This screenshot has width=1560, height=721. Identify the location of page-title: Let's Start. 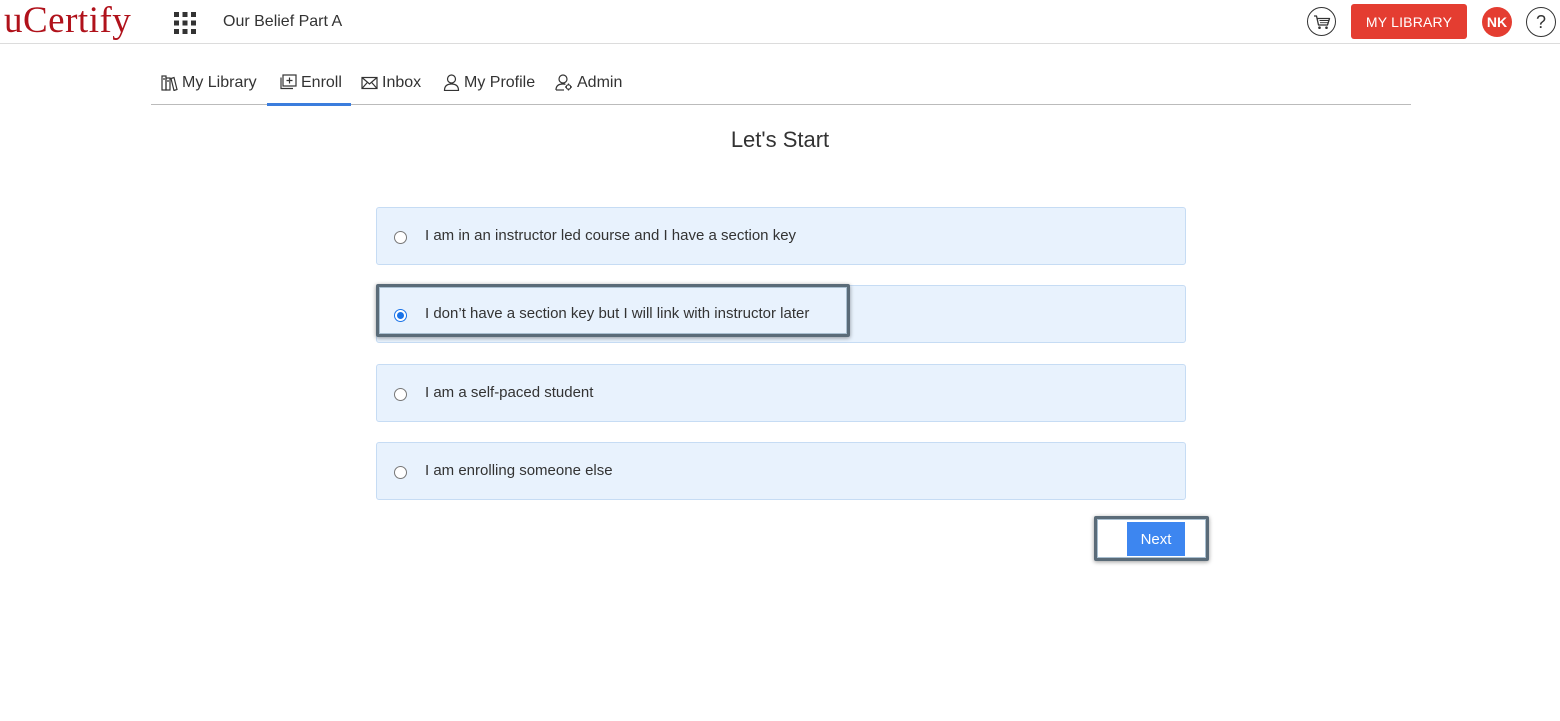
(780, 139).